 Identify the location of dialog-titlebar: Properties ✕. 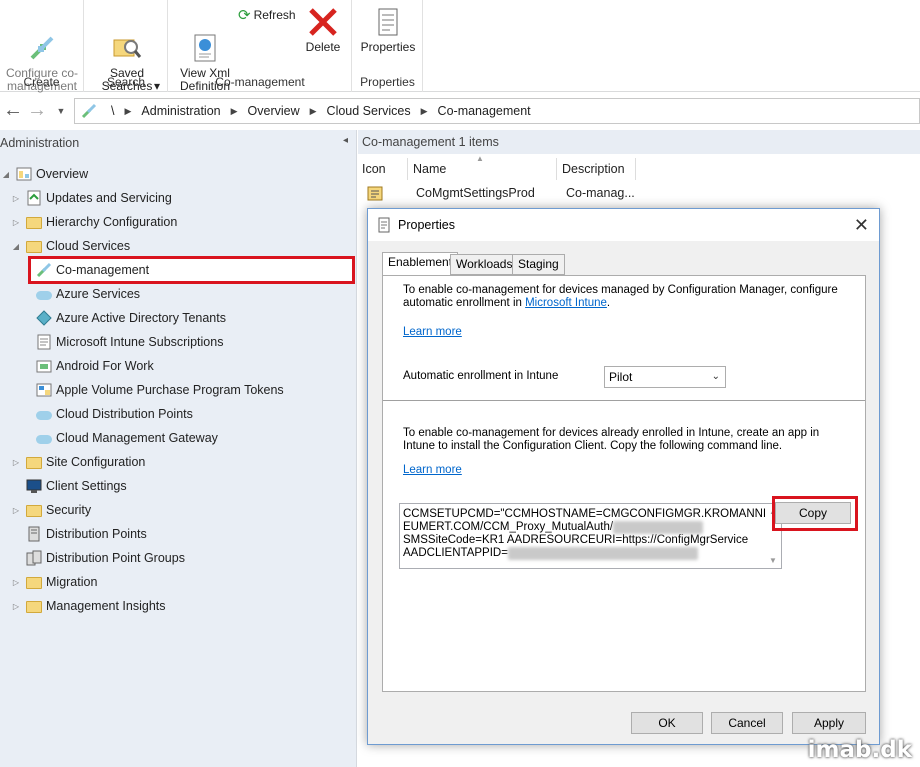
(623, 225).